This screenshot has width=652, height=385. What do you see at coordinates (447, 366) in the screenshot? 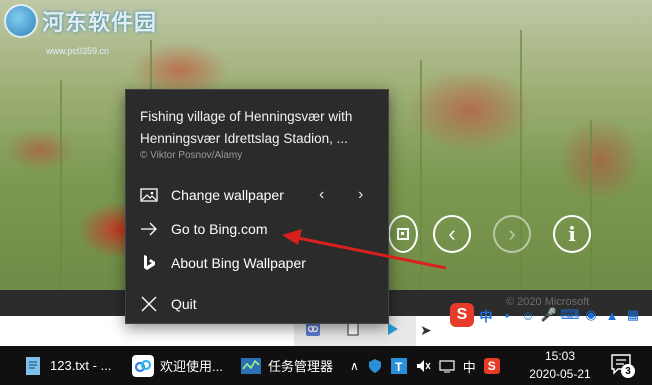
I see `network-icon` at bounding box center [447, 366].